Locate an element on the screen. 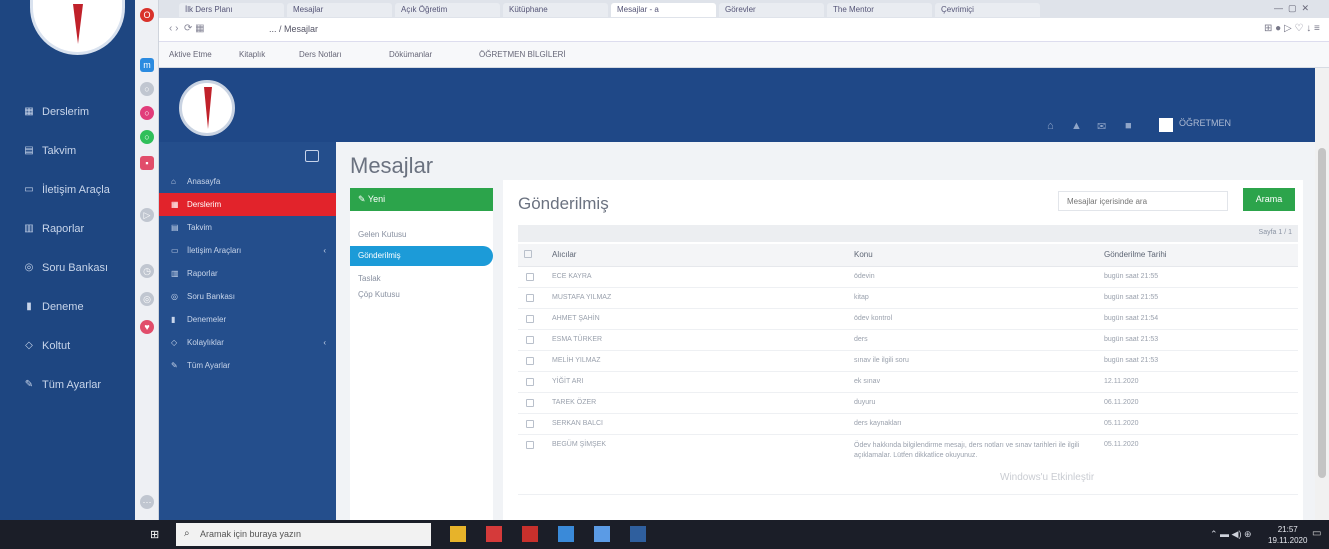 The width and height of the screenshot is (1329, 549). paint-icon is located at coordinates (602, 534).